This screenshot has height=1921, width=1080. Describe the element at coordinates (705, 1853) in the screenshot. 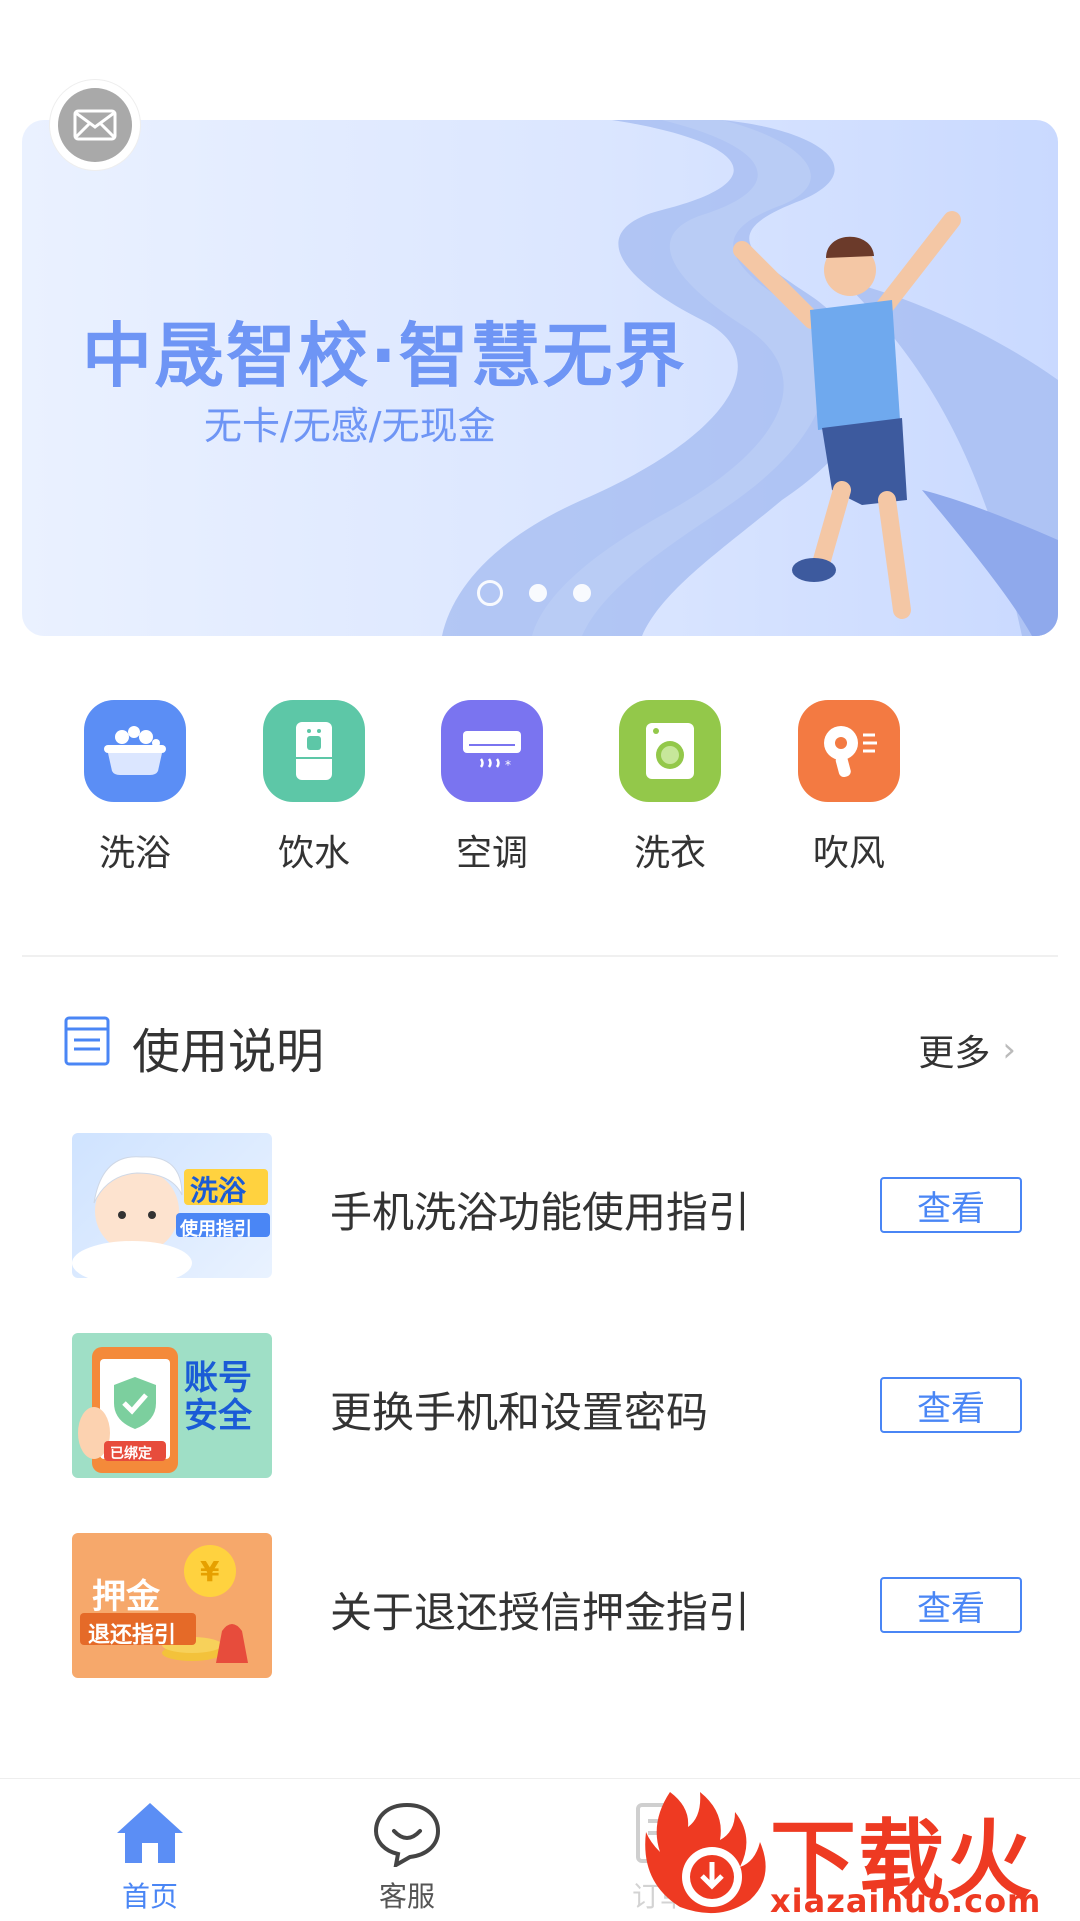

I see `flame-logo-icon` at that location.